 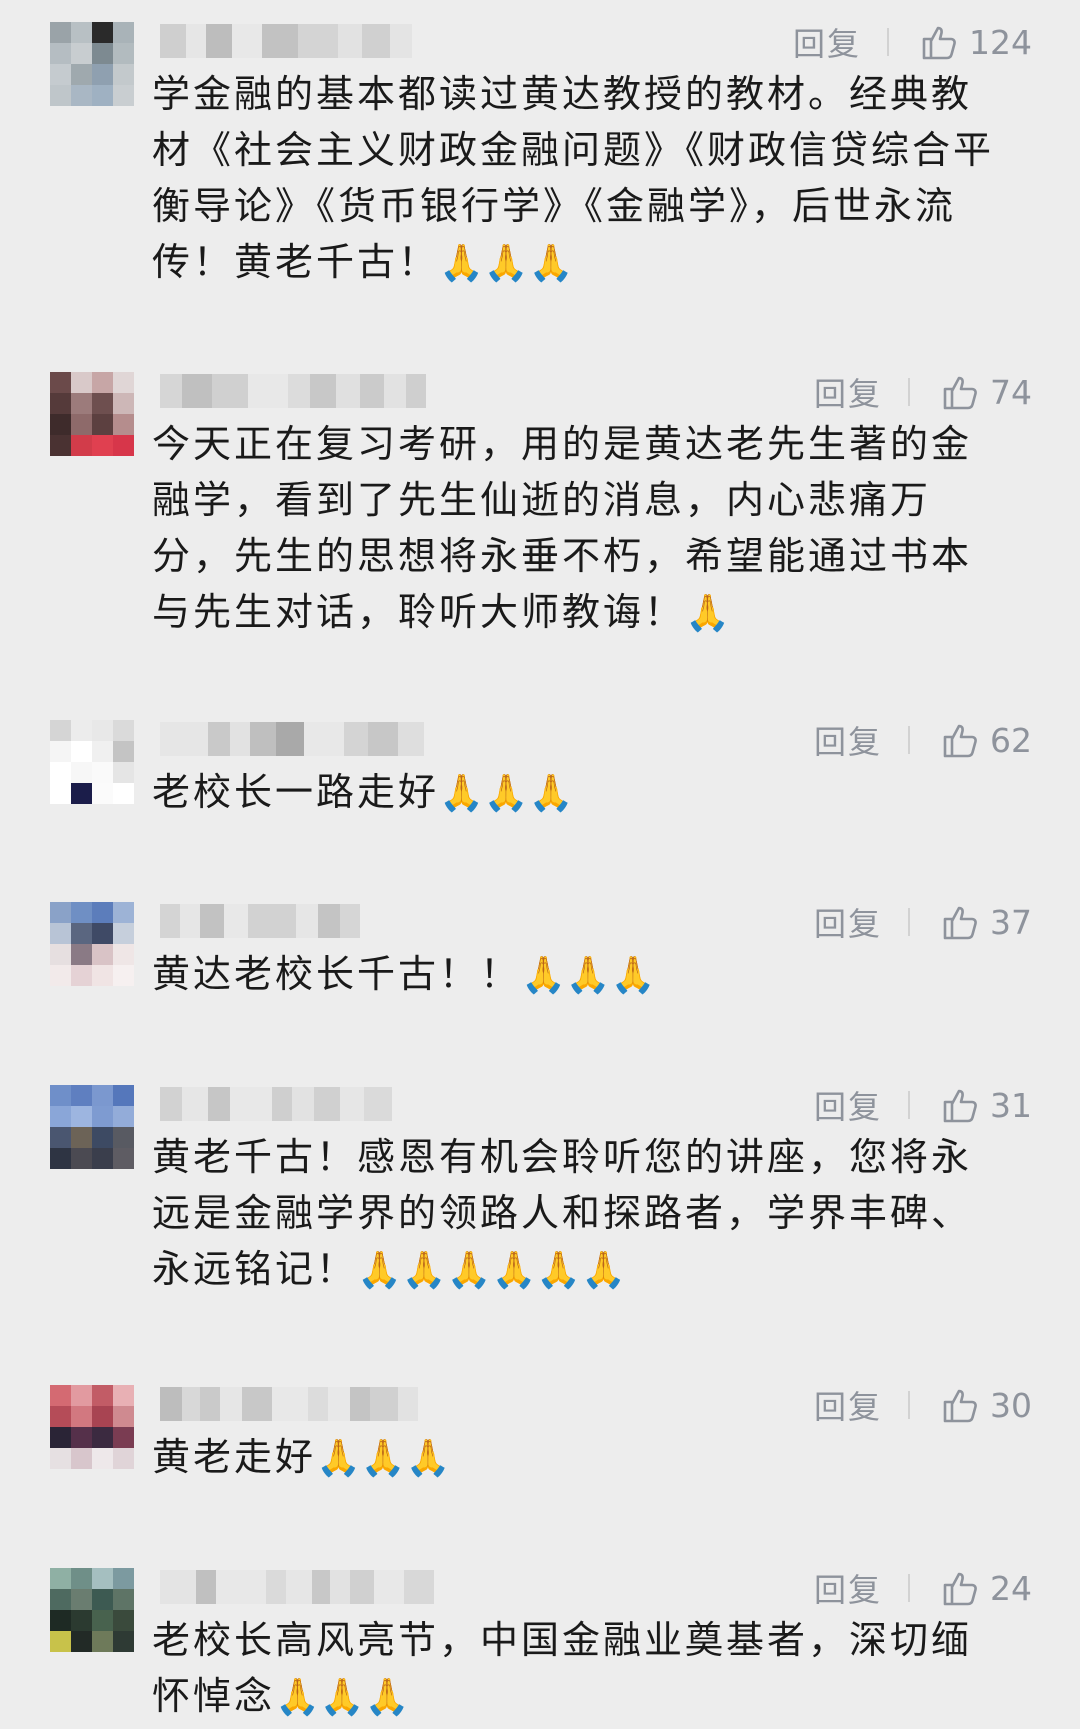 What do you see at coordinates (1011, 1588) in the screenshot?
I see `like-count: 24` at bounding box center [1011, 1588].